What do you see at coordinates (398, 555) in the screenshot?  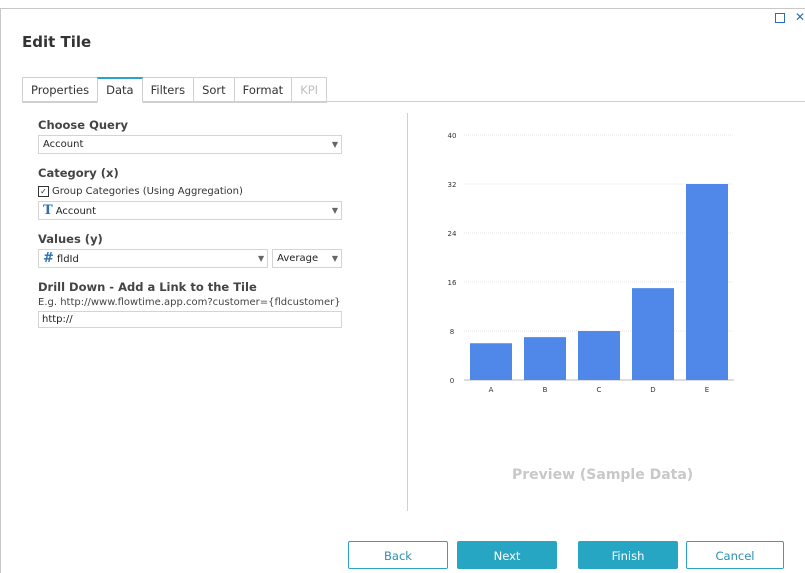 I see `back-button: Back` at bounding box center [398, 555].